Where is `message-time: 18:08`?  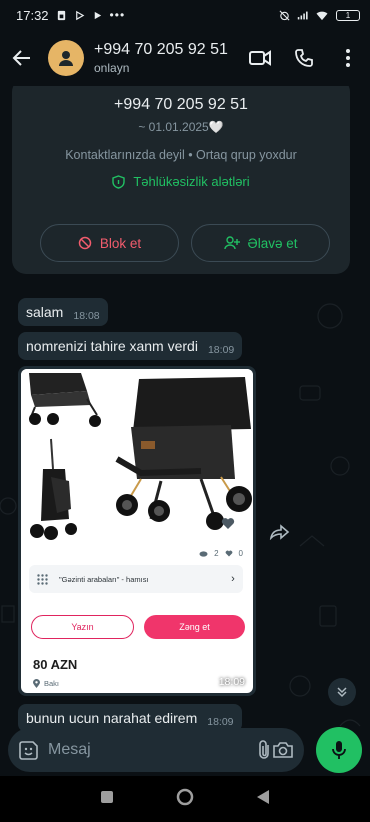
message-time: 18:08 is located at coordinates (86, 316).